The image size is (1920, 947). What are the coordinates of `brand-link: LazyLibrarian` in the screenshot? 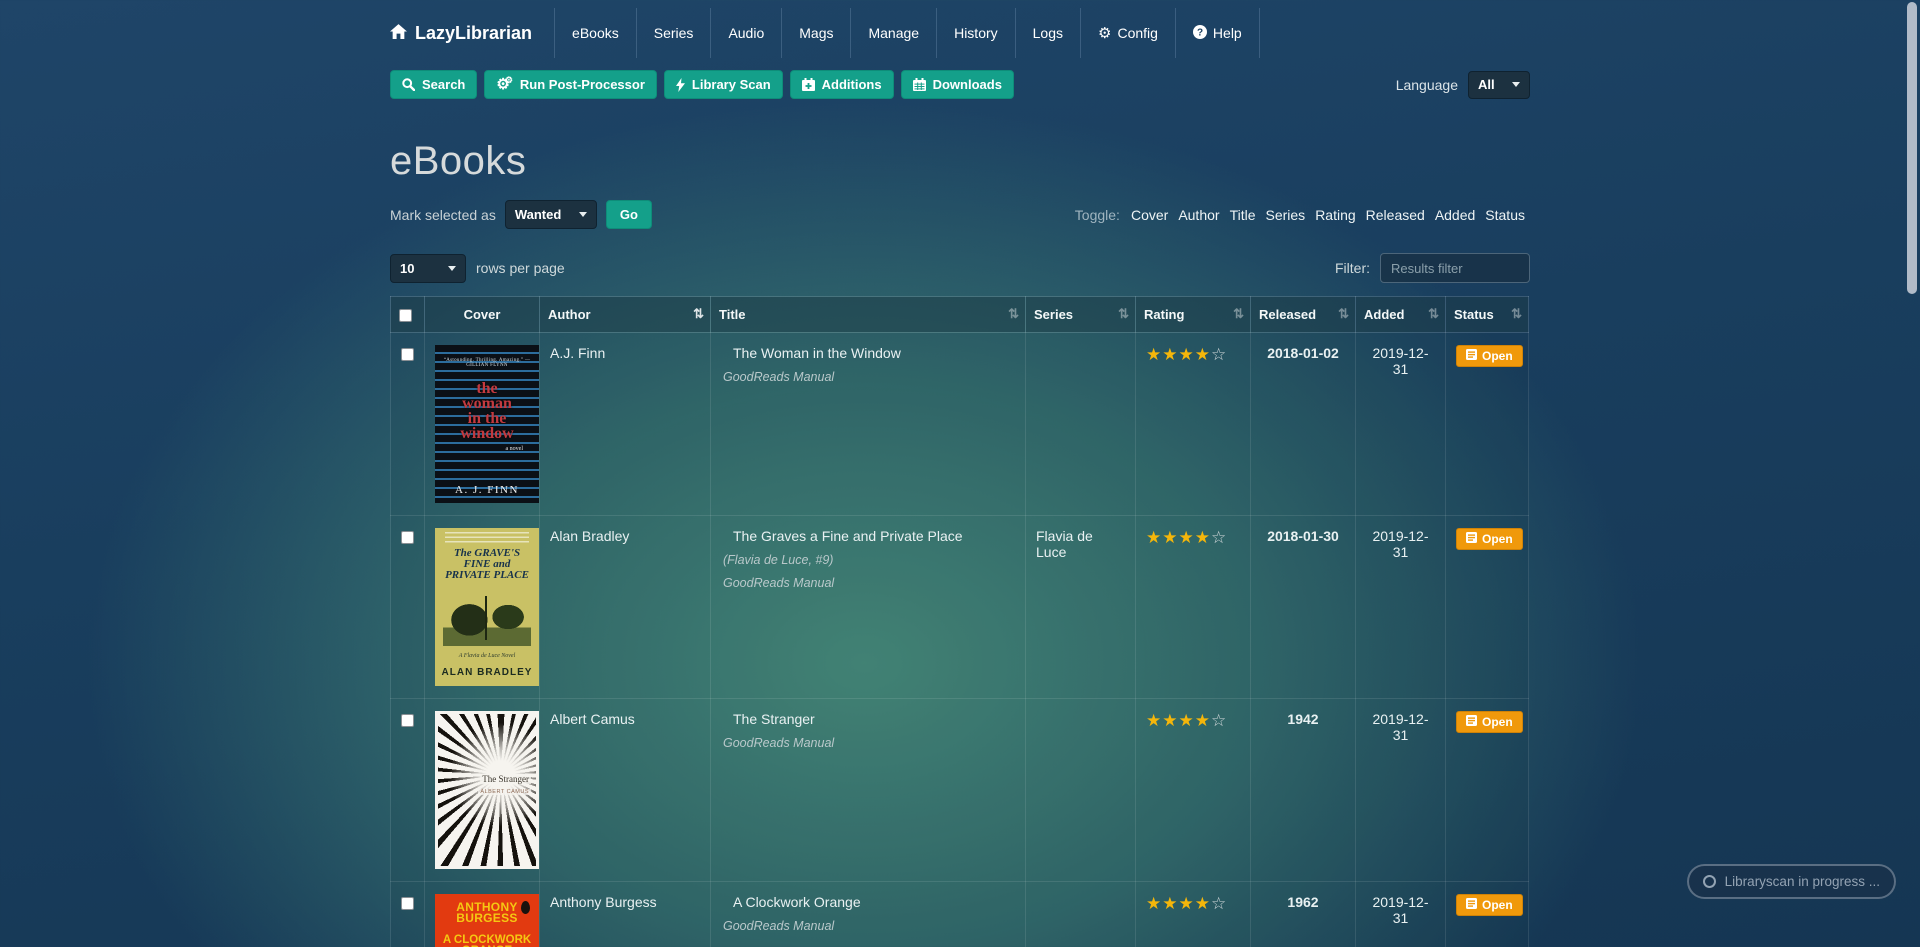 It's located at (461, 33).